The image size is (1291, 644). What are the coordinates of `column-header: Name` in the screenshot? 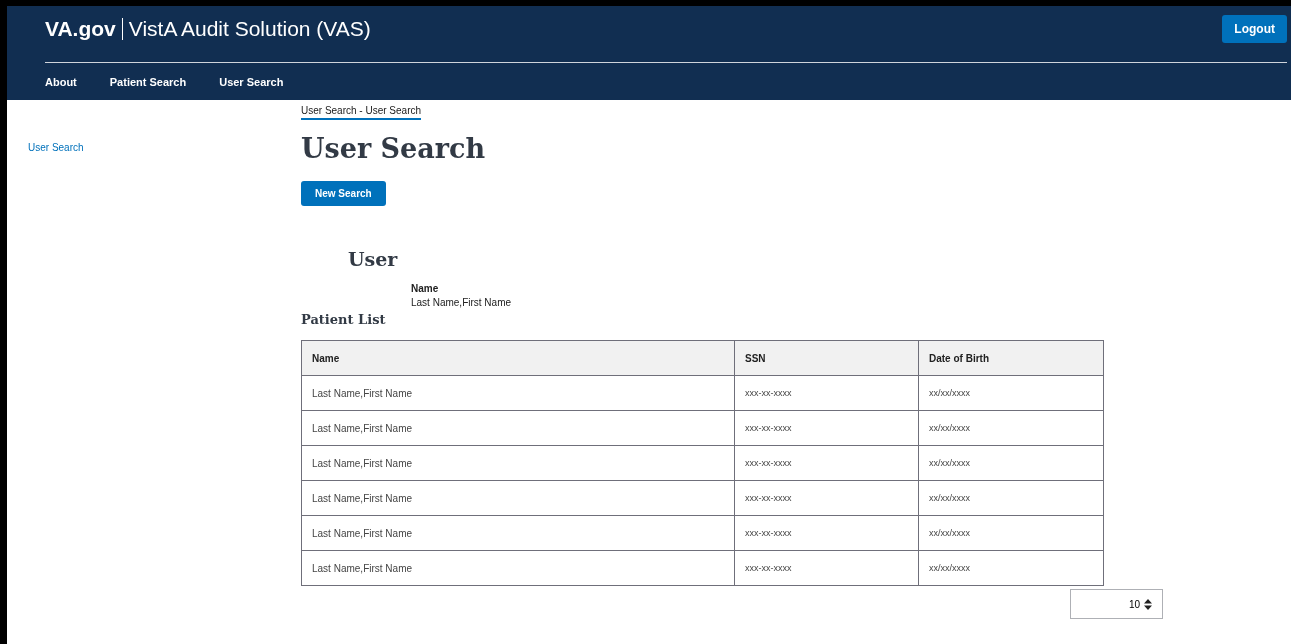 It's located at (518, 358).